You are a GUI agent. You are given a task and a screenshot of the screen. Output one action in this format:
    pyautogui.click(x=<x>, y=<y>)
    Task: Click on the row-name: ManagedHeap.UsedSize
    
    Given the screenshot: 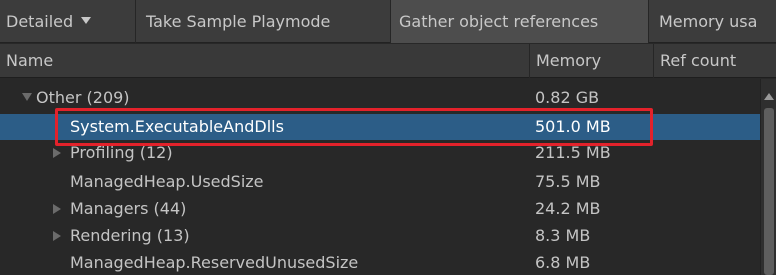 What is the action you would take?
    pyautogui.click(x=167, y=181)
    